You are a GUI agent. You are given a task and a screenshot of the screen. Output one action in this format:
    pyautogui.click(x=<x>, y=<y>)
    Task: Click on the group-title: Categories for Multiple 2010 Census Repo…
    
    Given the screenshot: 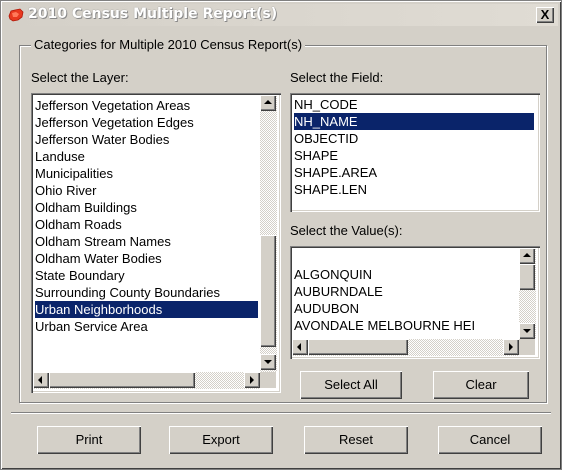 What is the action you would take?
    pyautogui.click(x=168, y=44)
    